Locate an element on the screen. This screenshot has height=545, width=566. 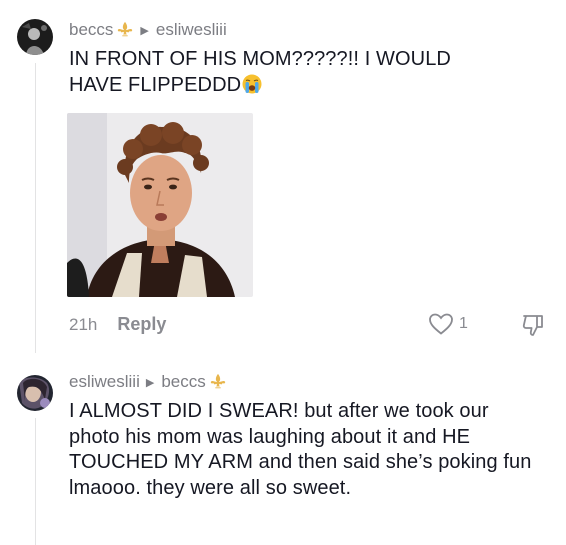
comment-header: beccs ▶ esliwesliii is located at coordinates (148, 30).